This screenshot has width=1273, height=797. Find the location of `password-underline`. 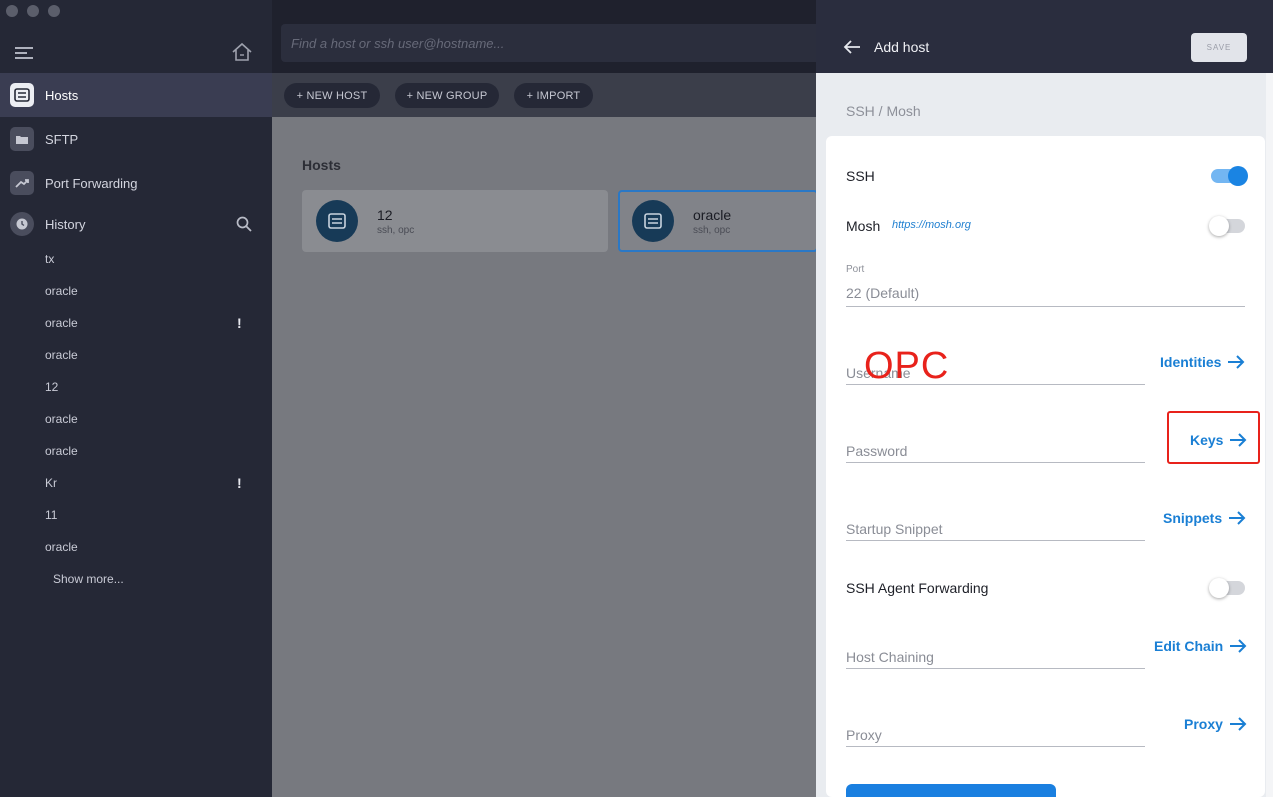

password-underline is located at coordinates (995, 462).